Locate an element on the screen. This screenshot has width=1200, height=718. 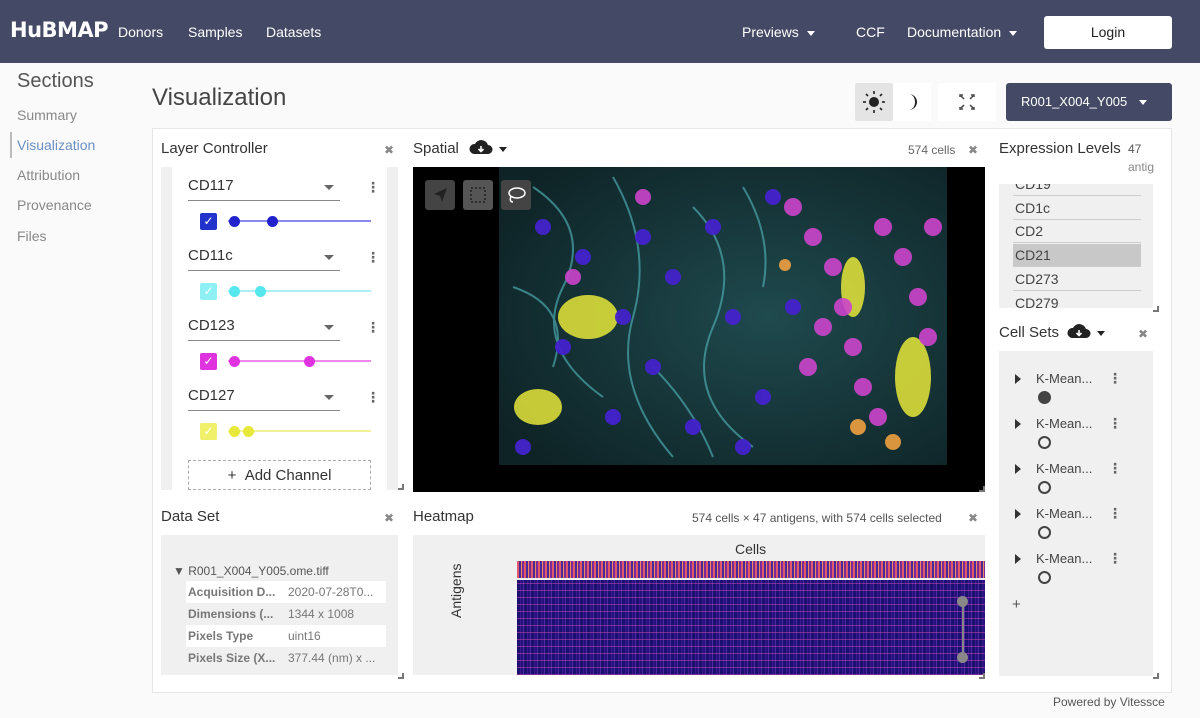
gene-item: CD279 is located at coordinates (1077, 300).